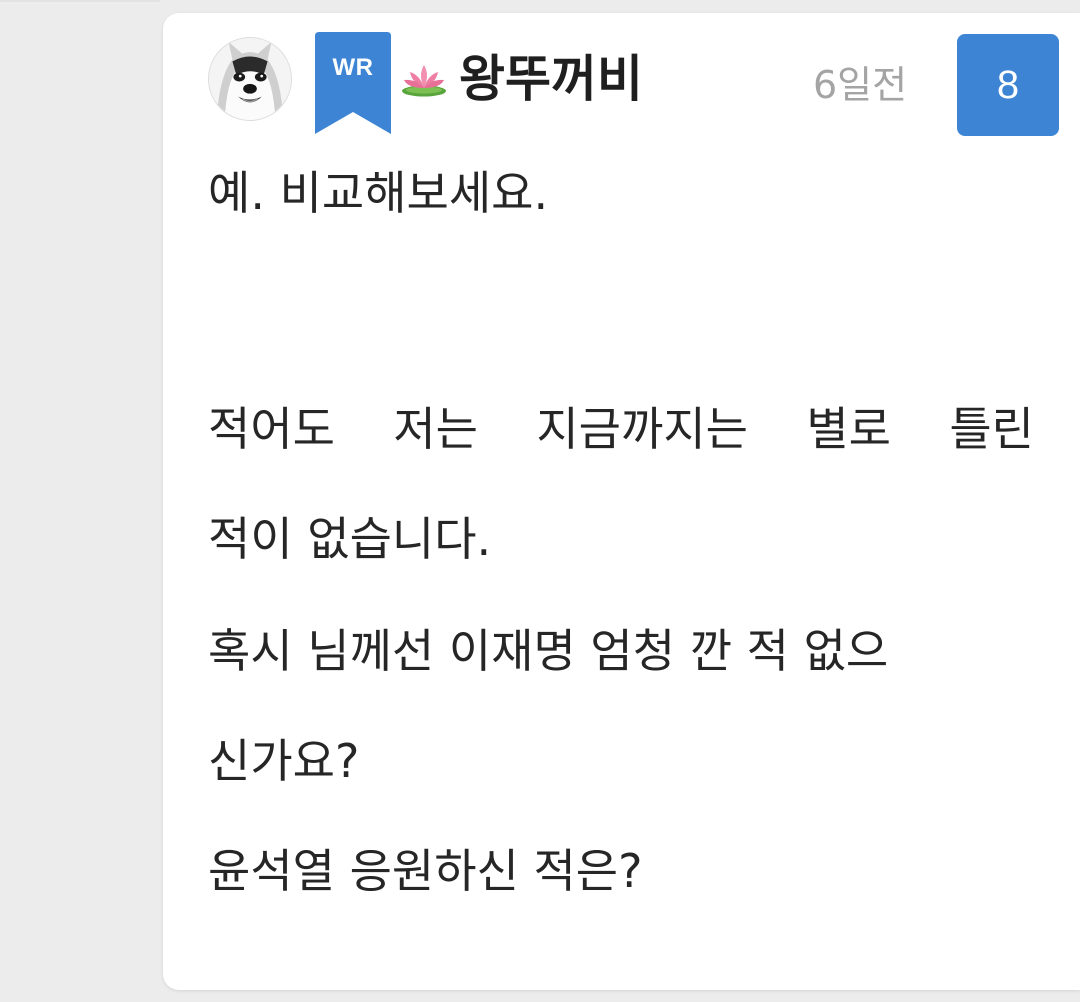 Image resolution: width=1080 pixels, height=1002 pixels. Describe the element at coordinates (1008, 85) in the screenshot. I see `like-count-button: 8` at that location.